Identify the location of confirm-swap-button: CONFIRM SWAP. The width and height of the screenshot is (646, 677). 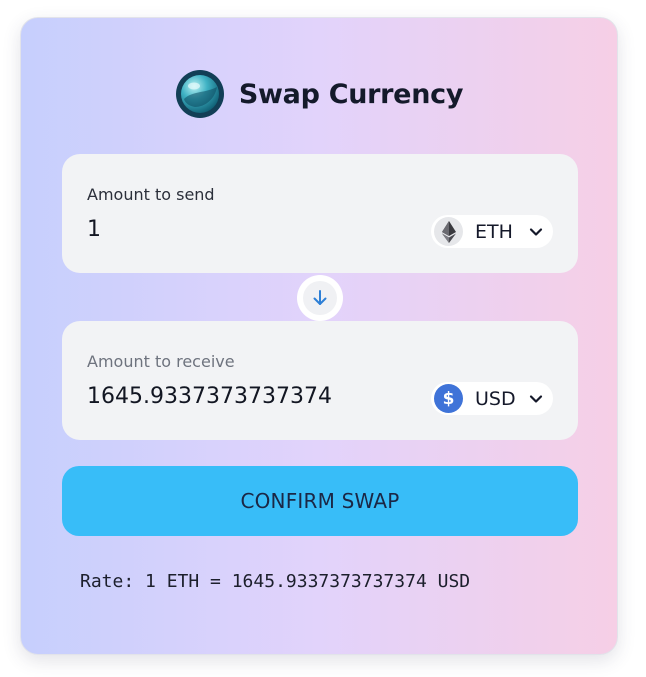
(320, 501).